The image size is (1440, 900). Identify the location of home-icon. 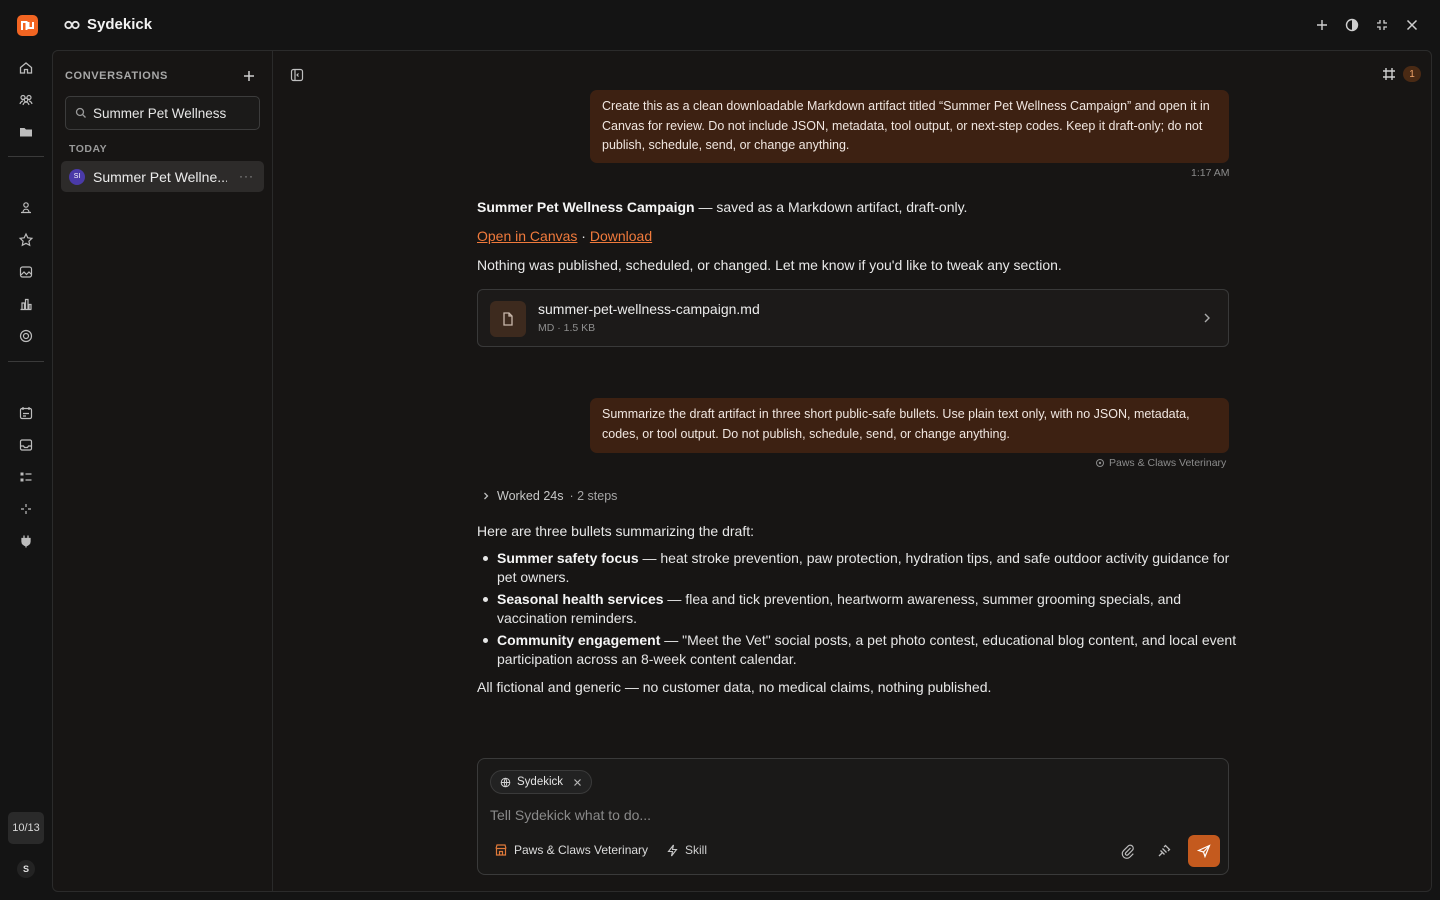
(26, 68).